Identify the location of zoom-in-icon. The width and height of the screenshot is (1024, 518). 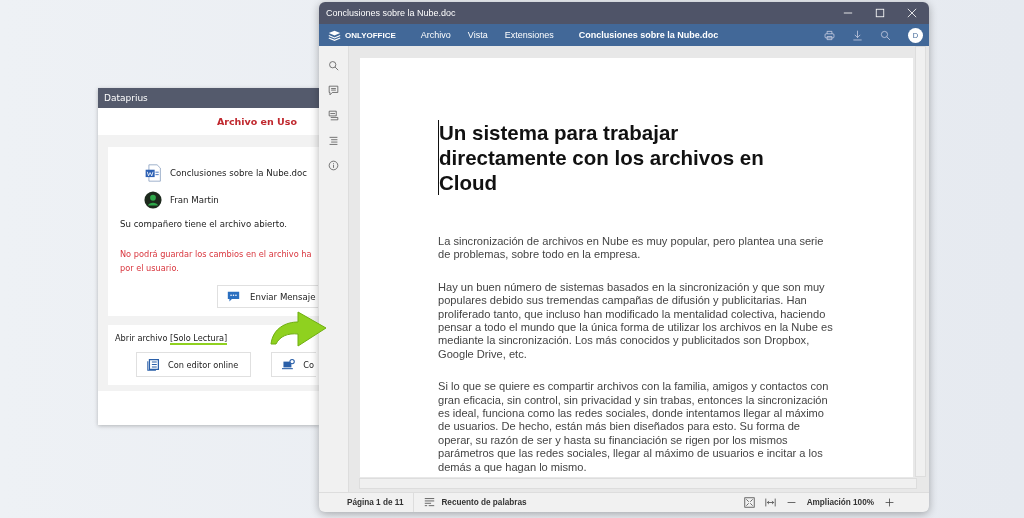
(889, 502).